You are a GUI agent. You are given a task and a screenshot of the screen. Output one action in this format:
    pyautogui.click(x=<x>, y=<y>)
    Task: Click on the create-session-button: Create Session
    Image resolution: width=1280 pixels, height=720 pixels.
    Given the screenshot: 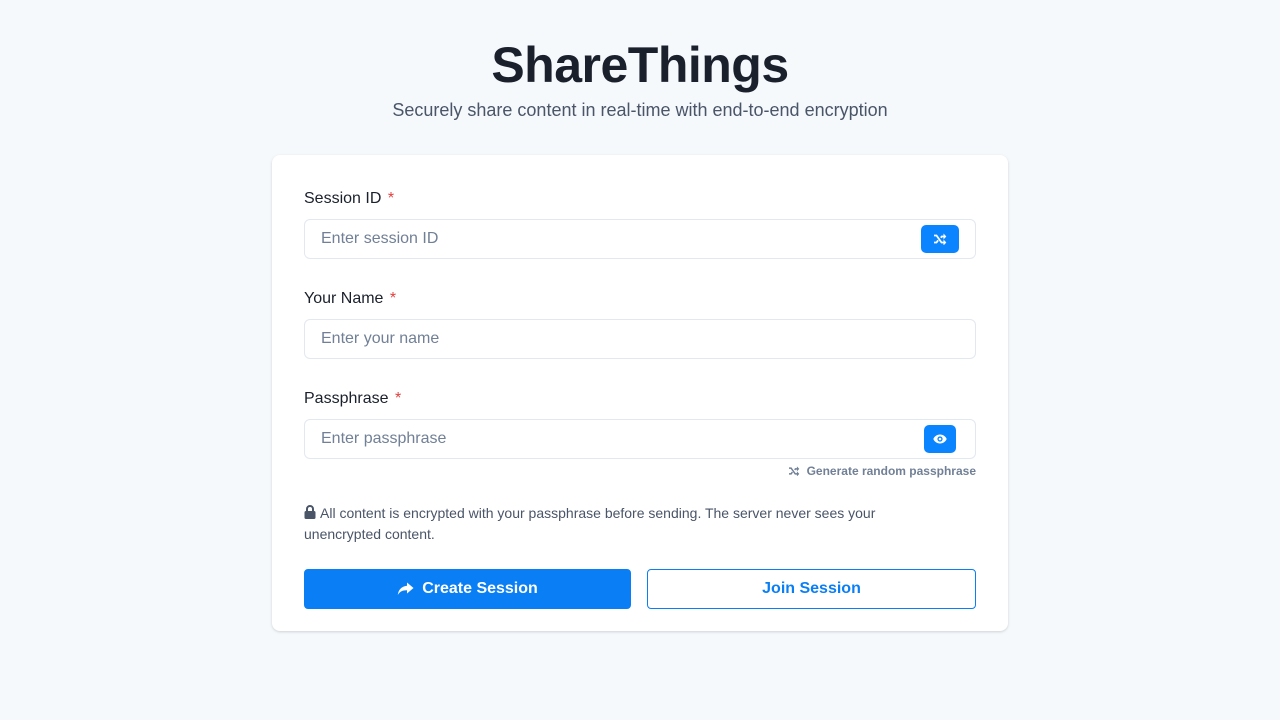 What is the action you would take?
    pyautogui.click(x=467, y=589)
    